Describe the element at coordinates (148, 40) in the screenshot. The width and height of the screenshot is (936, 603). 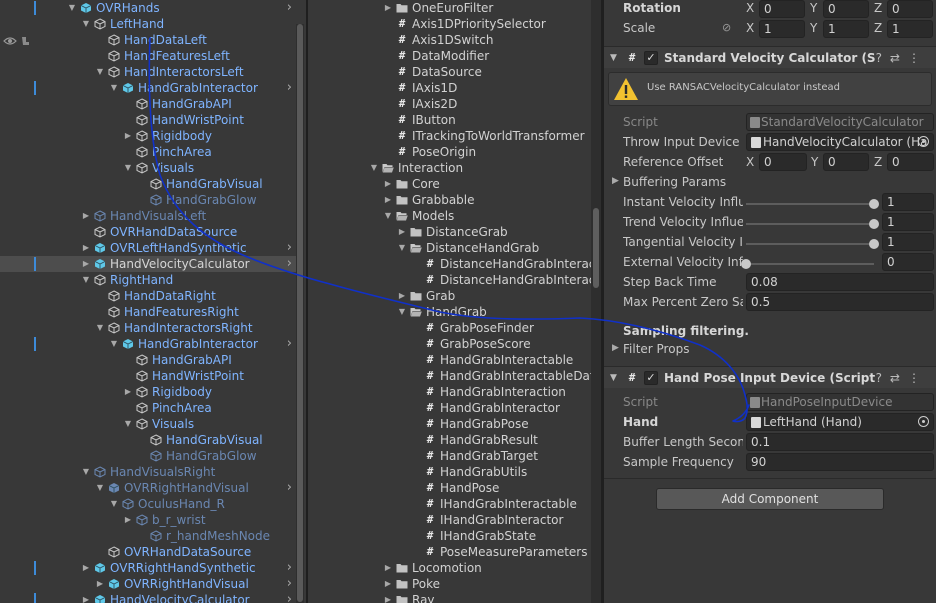
I see `hierarchy-row: HandDataLeft` at that location.